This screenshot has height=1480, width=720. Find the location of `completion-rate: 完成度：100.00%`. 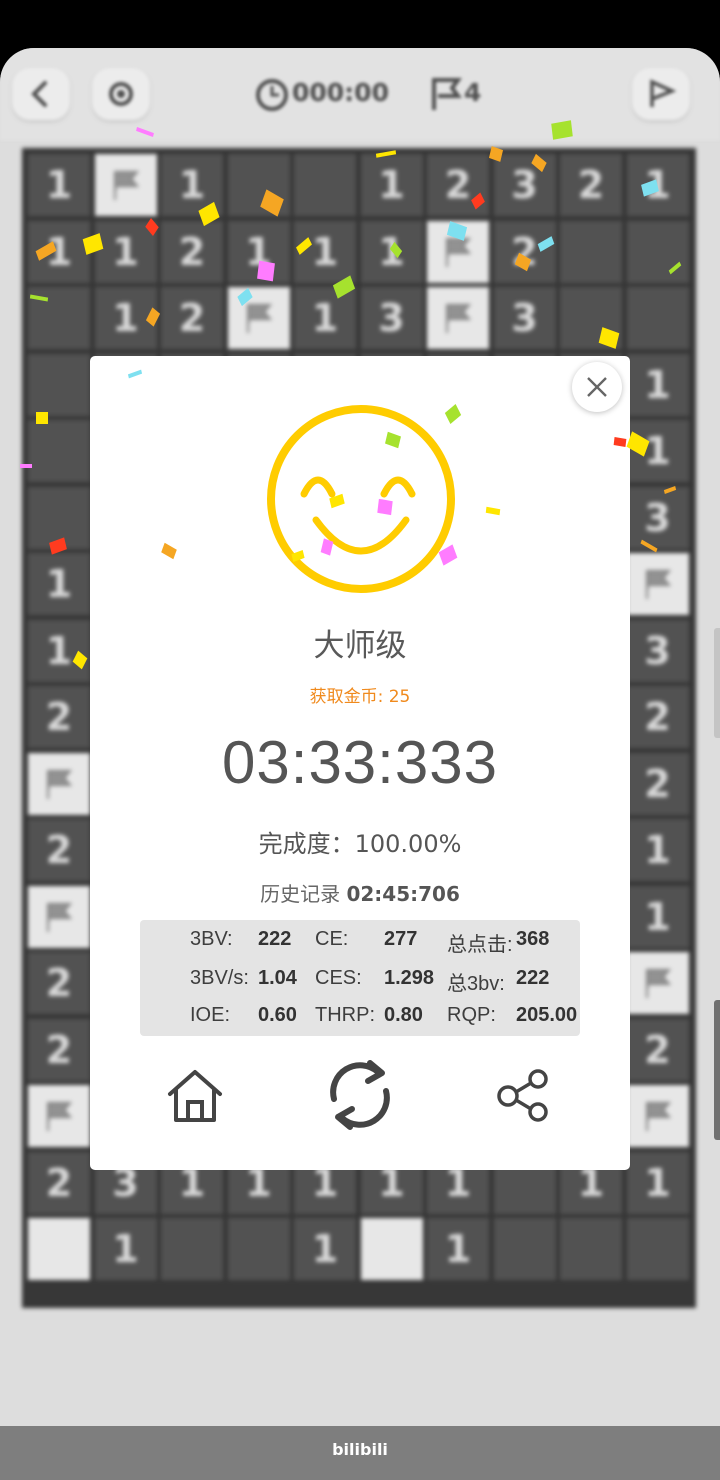

completion-rate: 完成度：100.00% is located at coordinates (360, 844).